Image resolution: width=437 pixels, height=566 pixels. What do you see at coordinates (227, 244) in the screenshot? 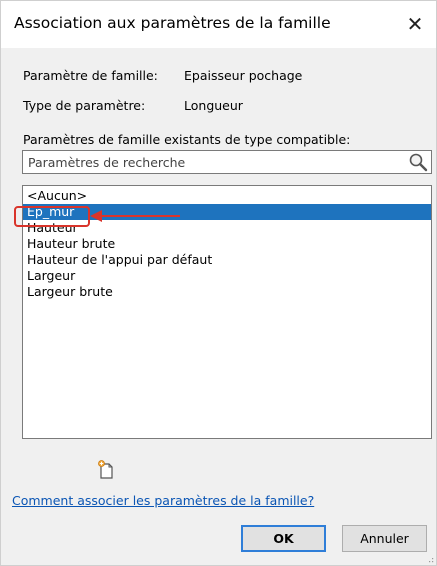
I see `list-item: Hauteur brute` at bounding box center [227, 244].